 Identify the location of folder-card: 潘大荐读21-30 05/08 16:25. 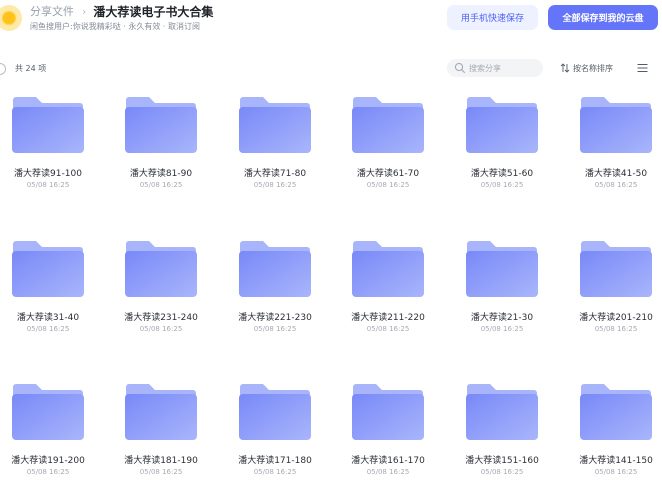
(499, 294).